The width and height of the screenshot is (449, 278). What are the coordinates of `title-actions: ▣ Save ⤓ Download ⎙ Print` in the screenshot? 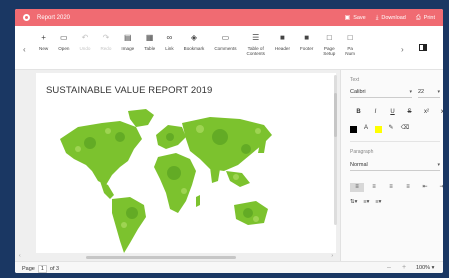 It's located at (390, 17).